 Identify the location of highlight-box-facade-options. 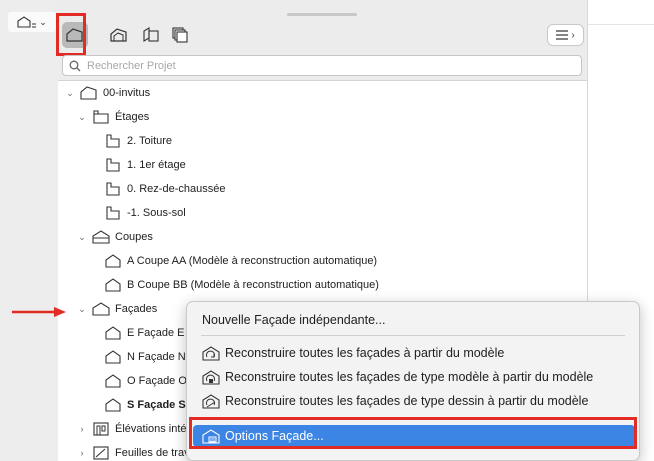
(413, 433).